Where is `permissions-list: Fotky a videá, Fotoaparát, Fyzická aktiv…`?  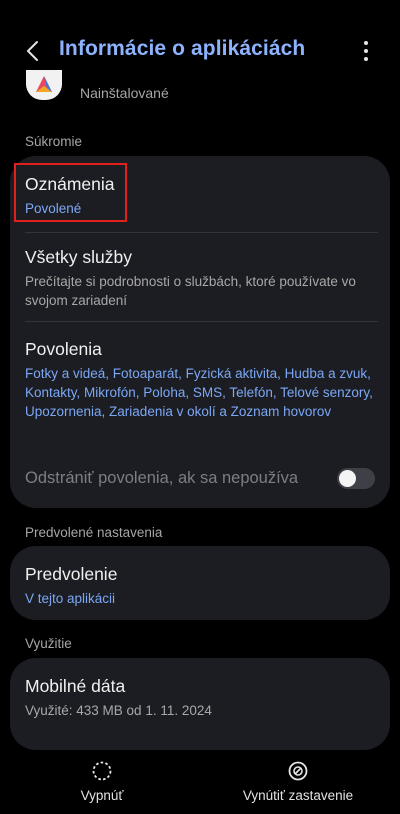 permissions-list: Fotky a videá, Fotoaparát, Fyzická aktiv… is located at coordinates (199, 392).